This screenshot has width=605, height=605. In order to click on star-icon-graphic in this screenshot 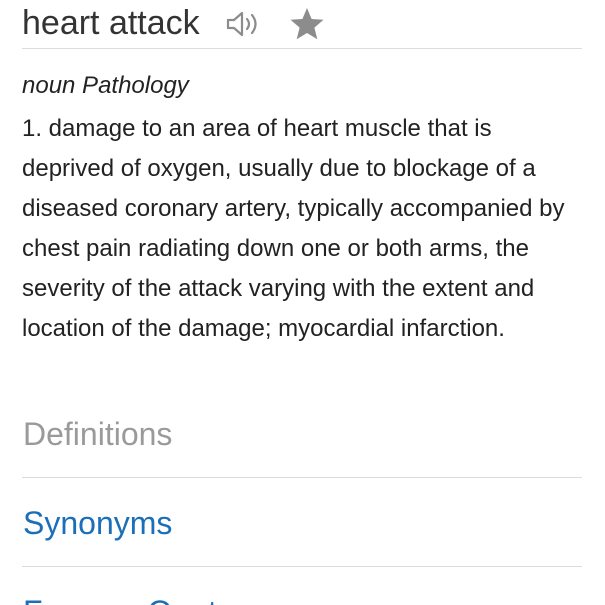, I will do `click(307, 24)`.